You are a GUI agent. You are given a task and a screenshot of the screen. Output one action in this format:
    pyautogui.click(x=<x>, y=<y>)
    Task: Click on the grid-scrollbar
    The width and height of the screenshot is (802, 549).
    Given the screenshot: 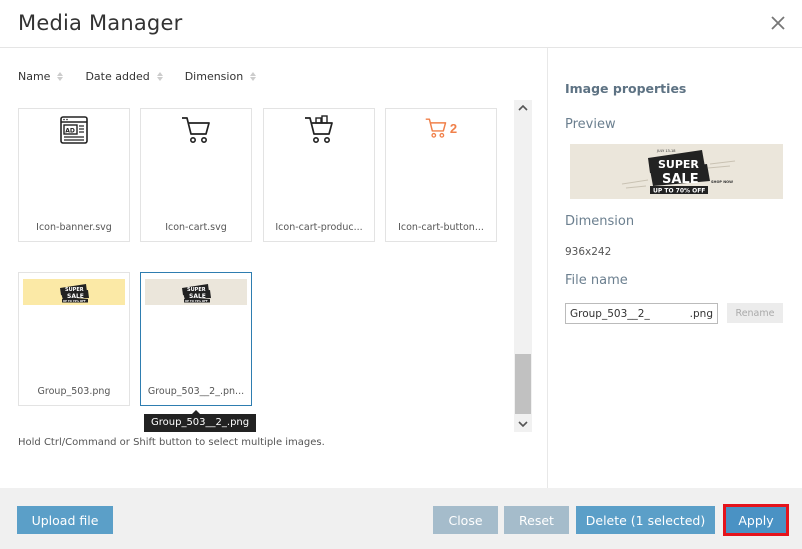 What is the action you would take?
    pyautogui.click(x=523, y=266)
    